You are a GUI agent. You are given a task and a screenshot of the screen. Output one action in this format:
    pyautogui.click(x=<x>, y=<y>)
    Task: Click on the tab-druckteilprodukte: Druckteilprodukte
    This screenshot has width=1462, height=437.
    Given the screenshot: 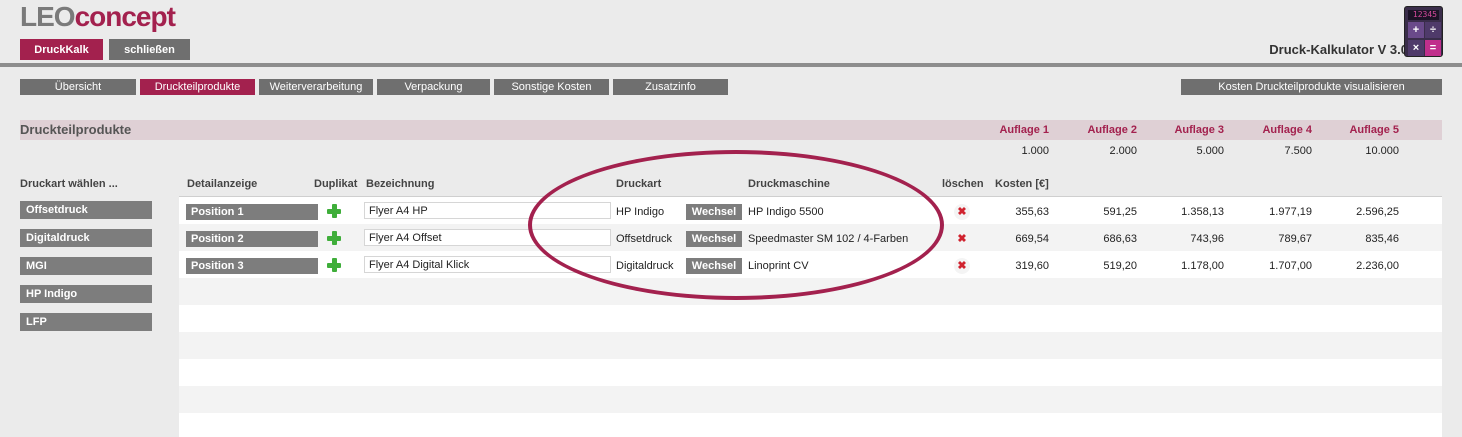 What is the action you would take?
    pyautogui.click(x=197, y=87)
    